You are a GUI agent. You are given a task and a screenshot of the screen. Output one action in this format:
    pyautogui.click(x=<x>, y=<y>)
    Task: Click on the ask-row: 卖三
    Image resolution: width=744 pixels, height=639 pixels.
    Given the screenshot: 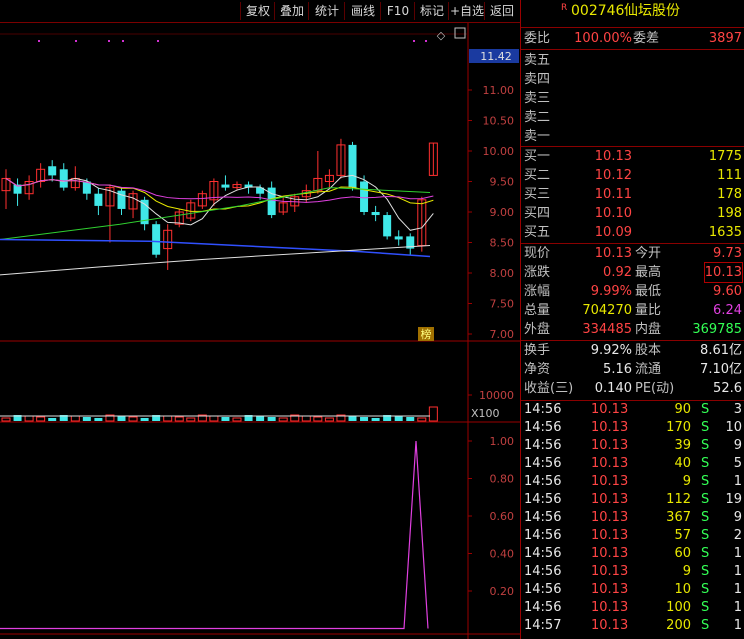 What is the action you would take?
    pyautogui.click(x=632, y=98)
    